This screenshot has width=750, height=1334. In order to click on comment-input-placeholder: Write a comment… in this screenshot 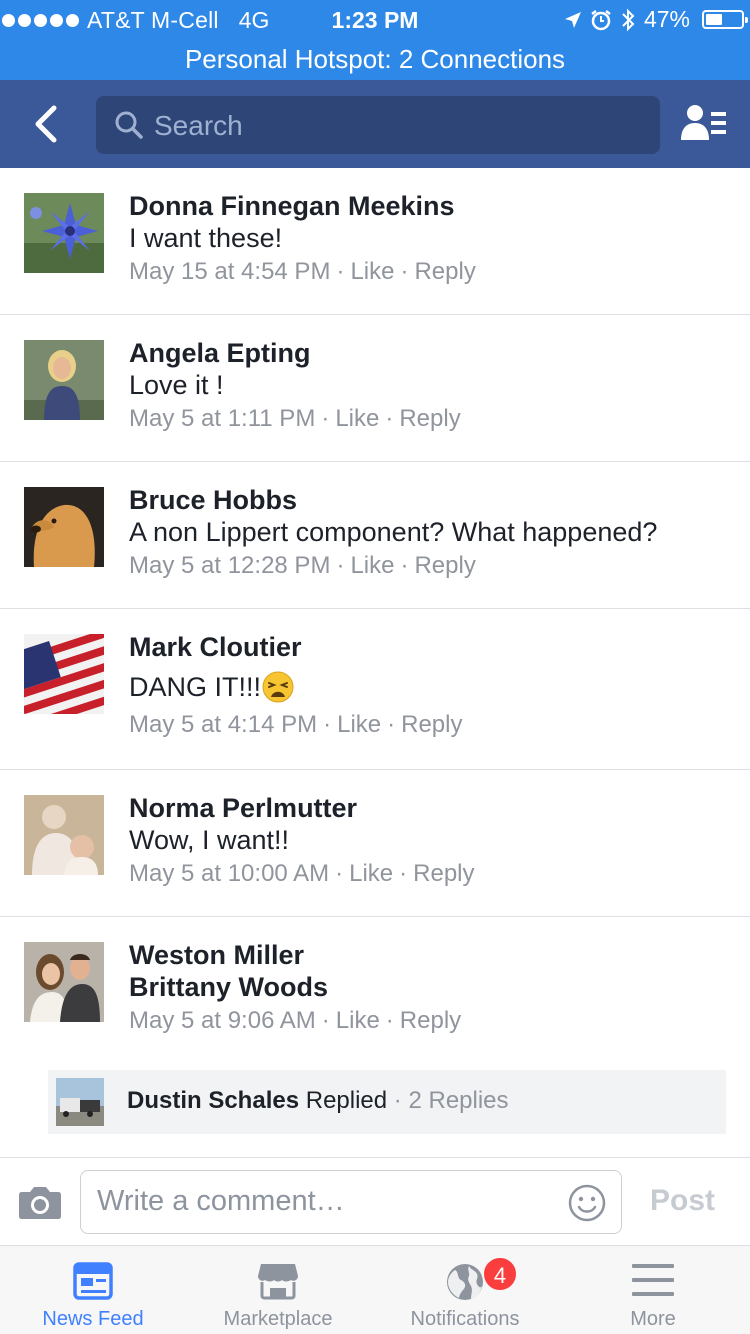, I will do `click(221, 1201)`.